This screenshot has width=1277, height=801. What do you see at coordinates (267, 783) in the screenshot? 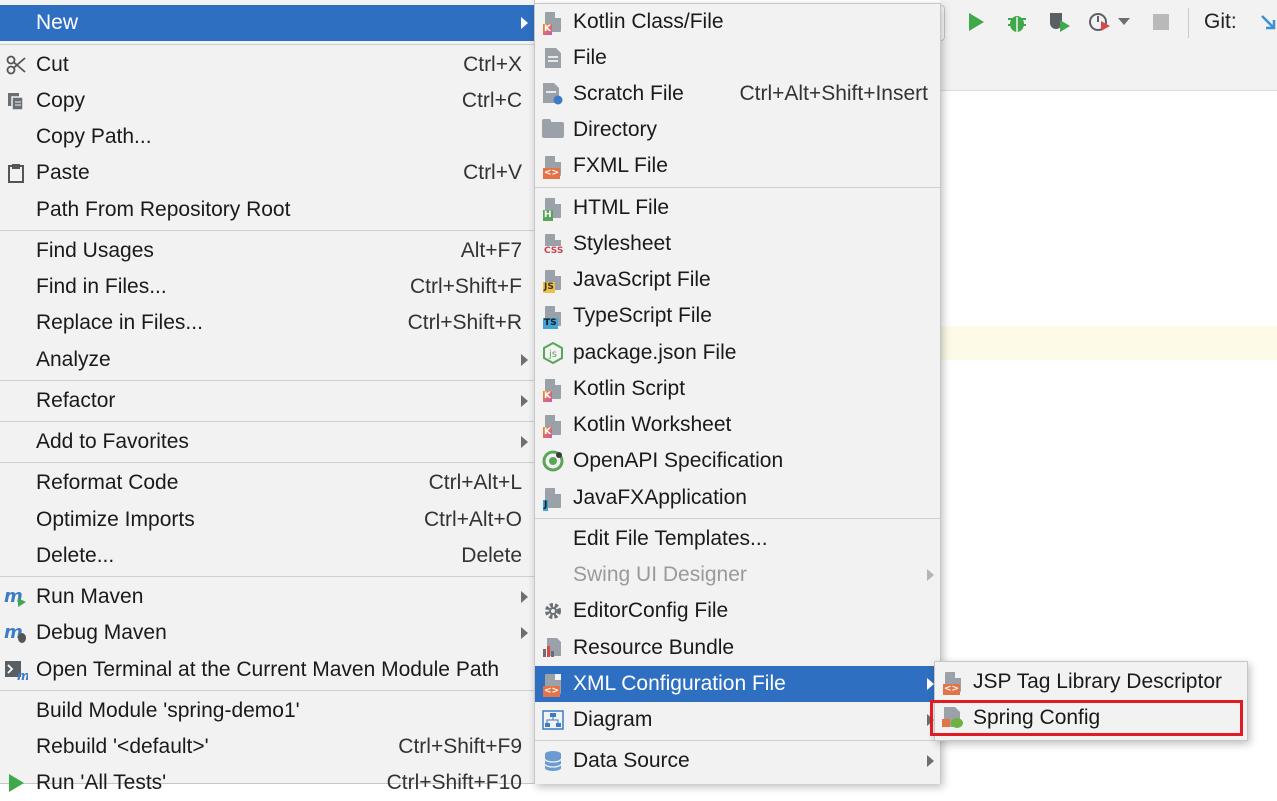
I see `menu-item-run-all-tests: Run 'All Tests' Ctrl+Shift+F10` at bounding box center [267, 783].